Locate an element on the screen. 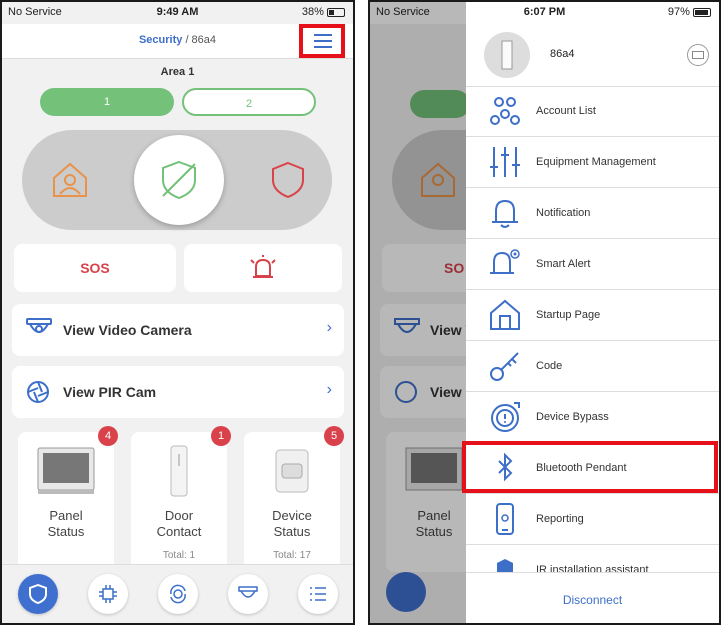  menu-label: Reporting is located at coordinates (560, 519).